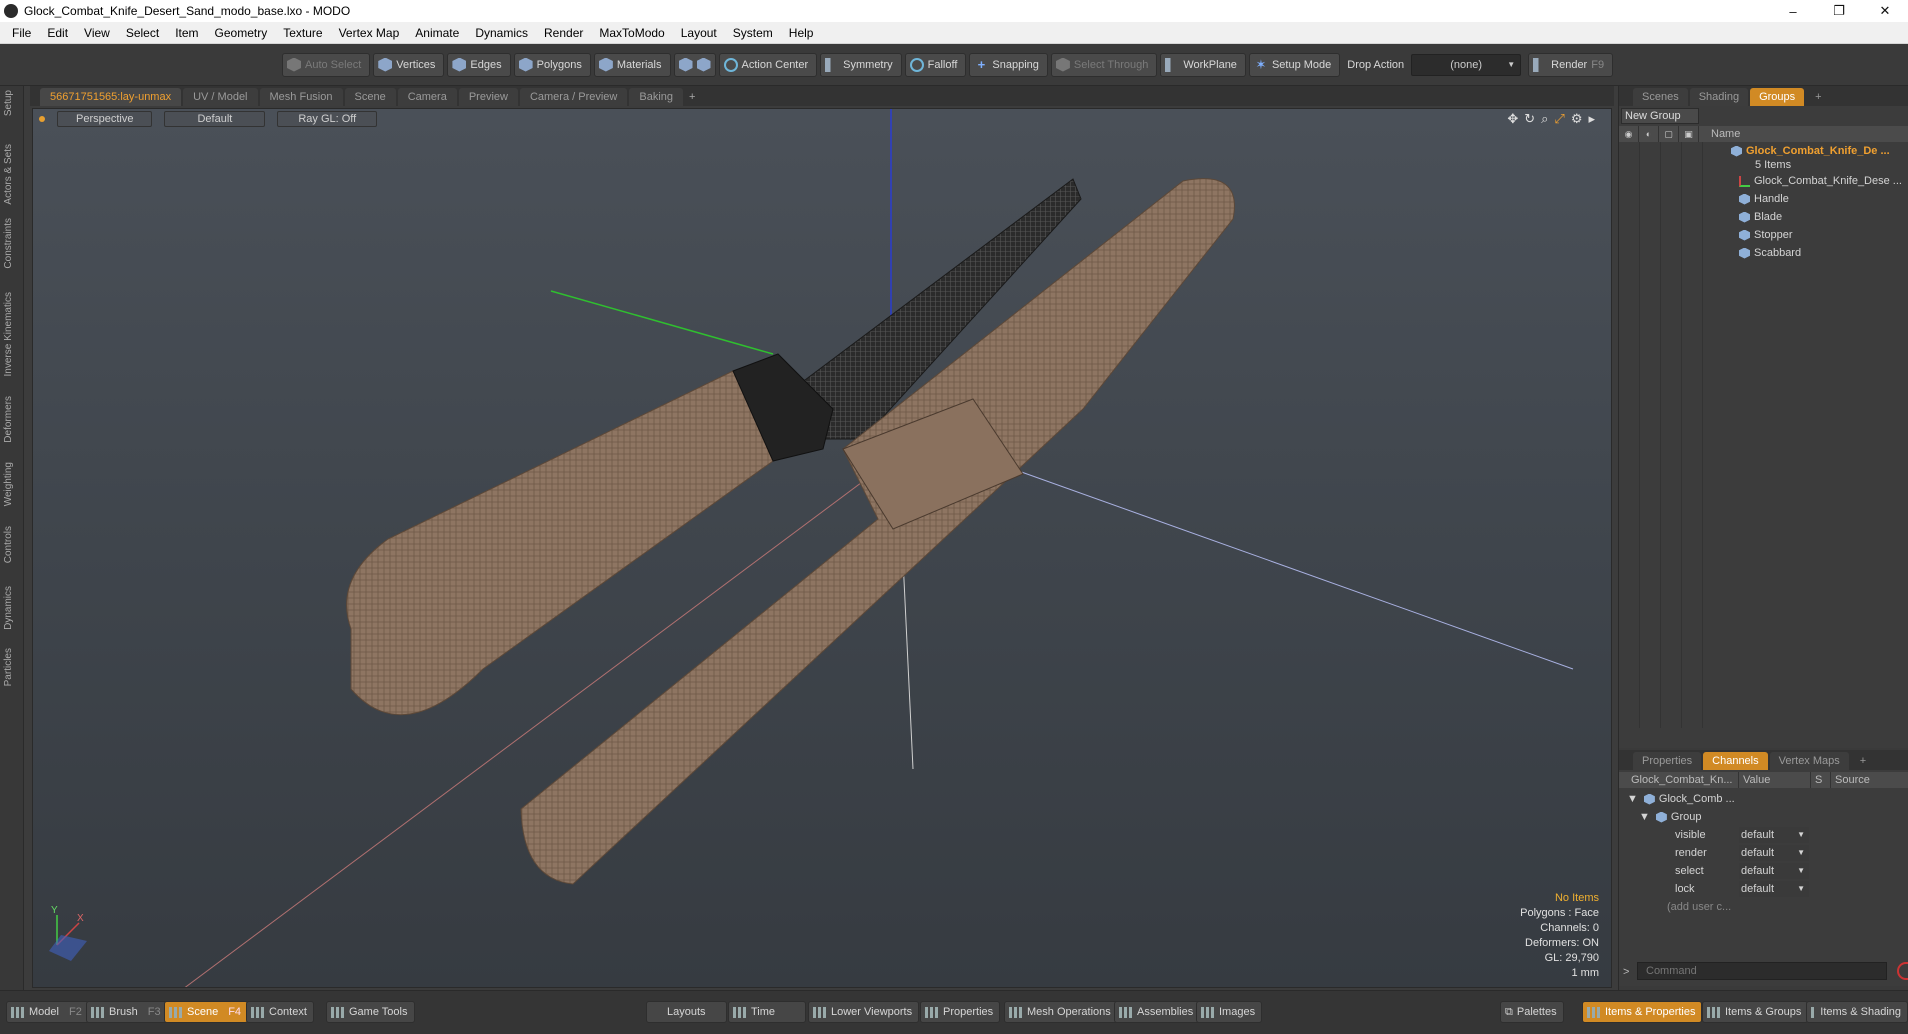  Describe the element at coordinates (437, 33) in the screenshot. I see `menu-animate: Animate` at that location.